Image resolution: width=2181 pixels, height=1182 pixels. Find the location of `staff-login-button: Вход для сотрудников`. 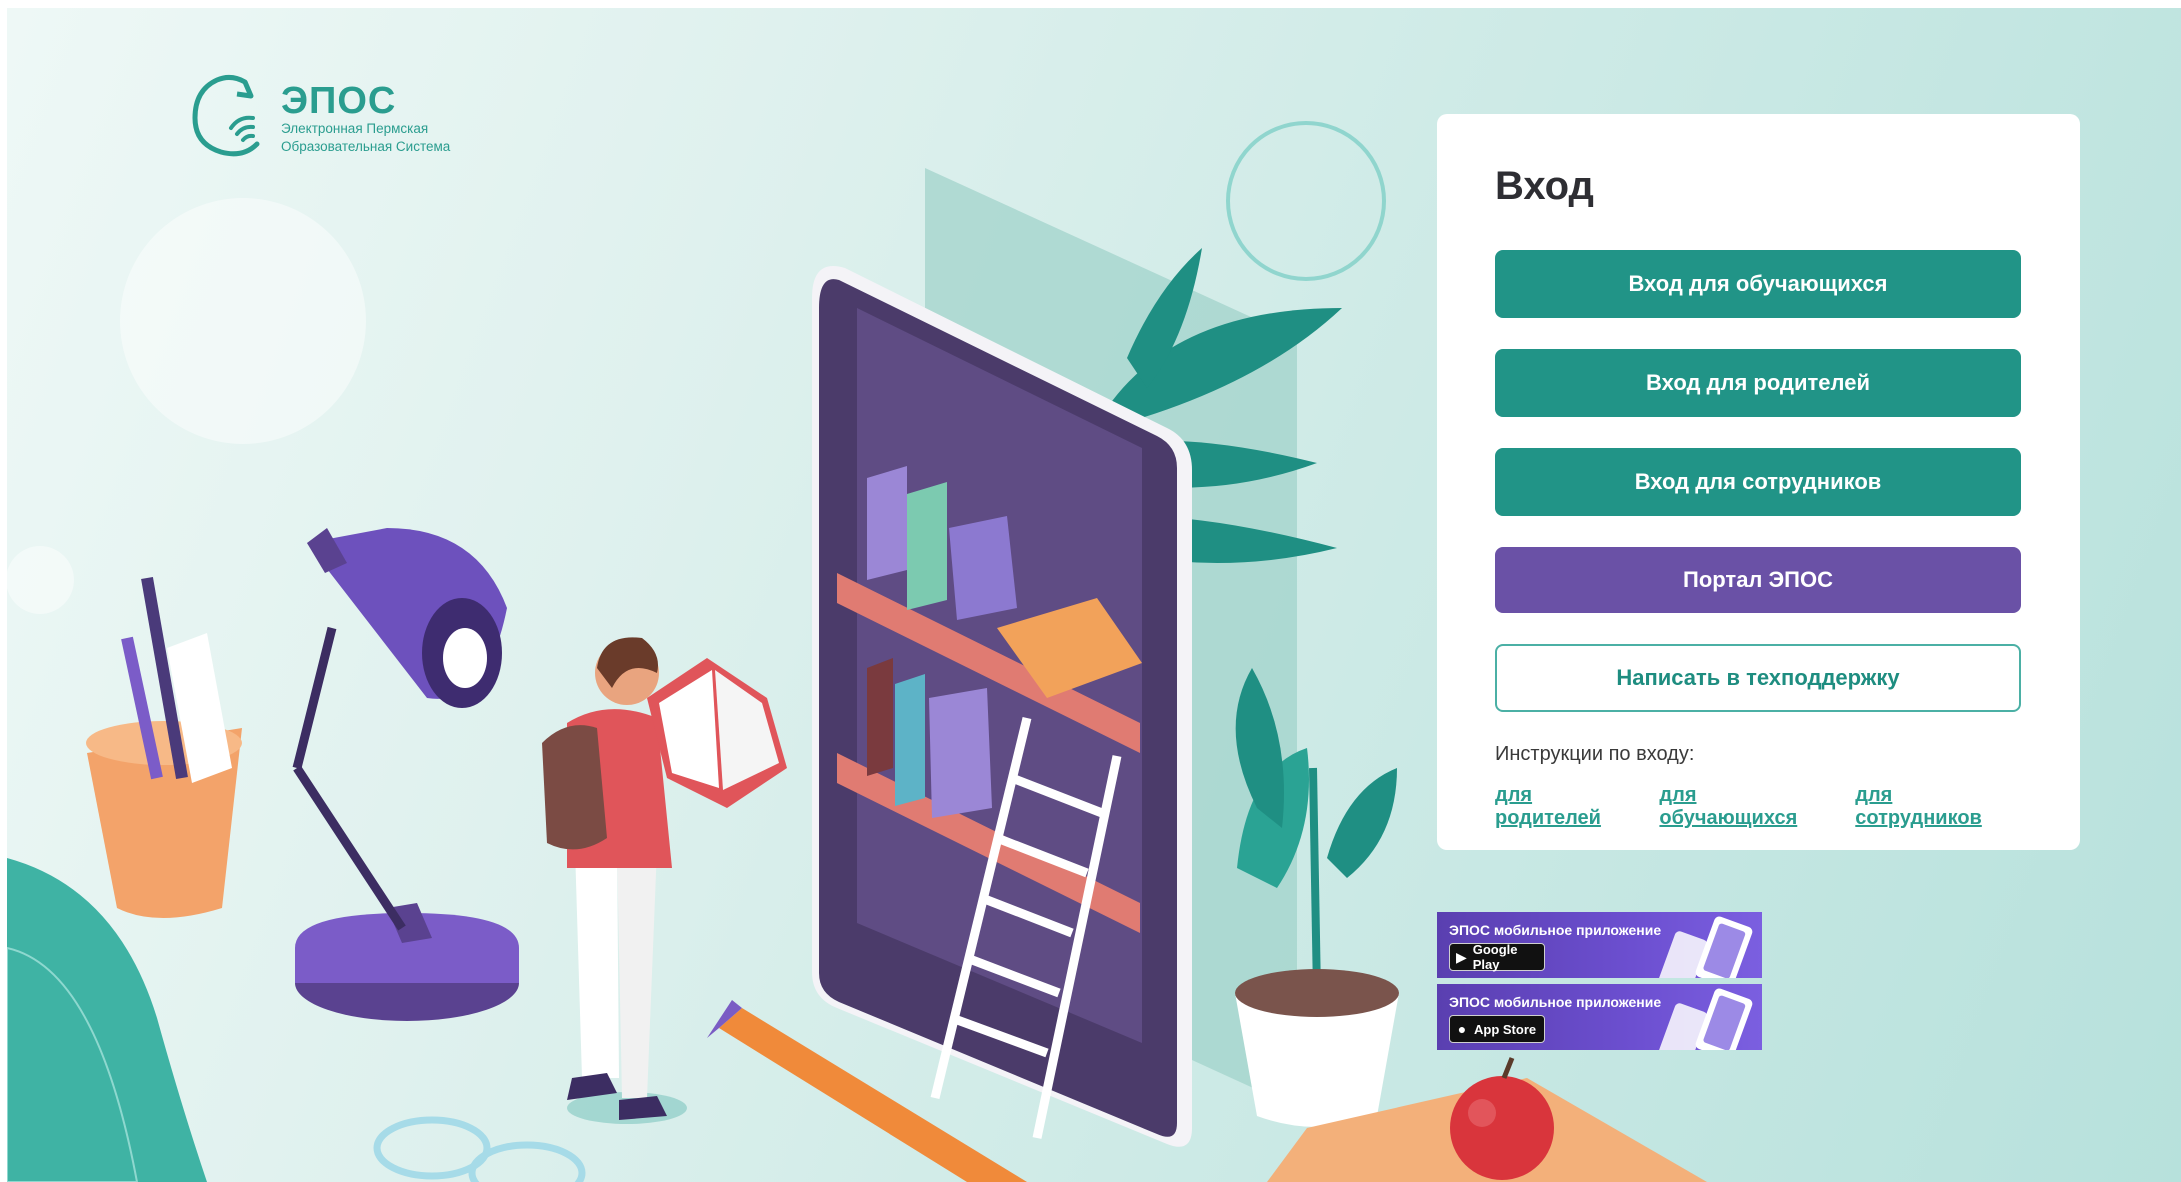

staff-login-button: Вход для сотрудников is located at coordinates (1758, 482).